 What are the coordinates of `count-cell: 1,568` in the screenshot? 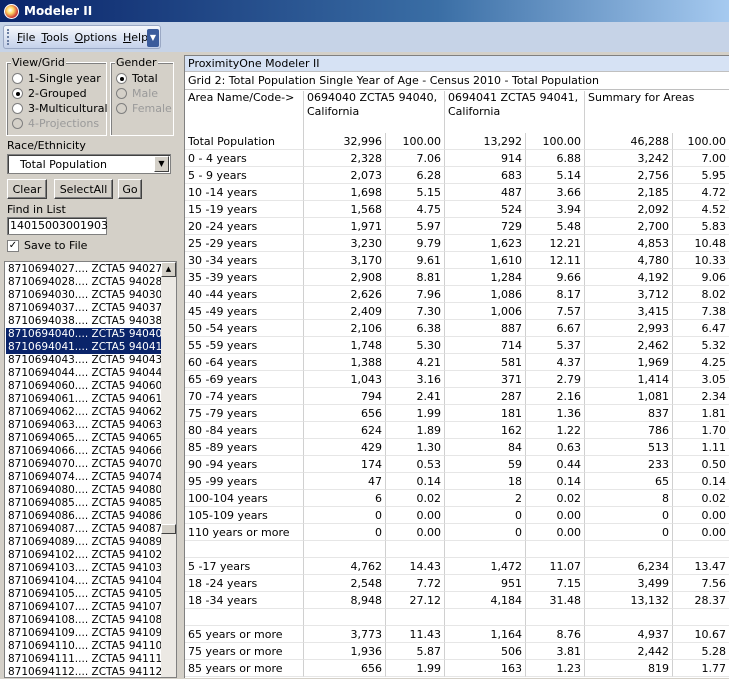 It's located at (345, 209).